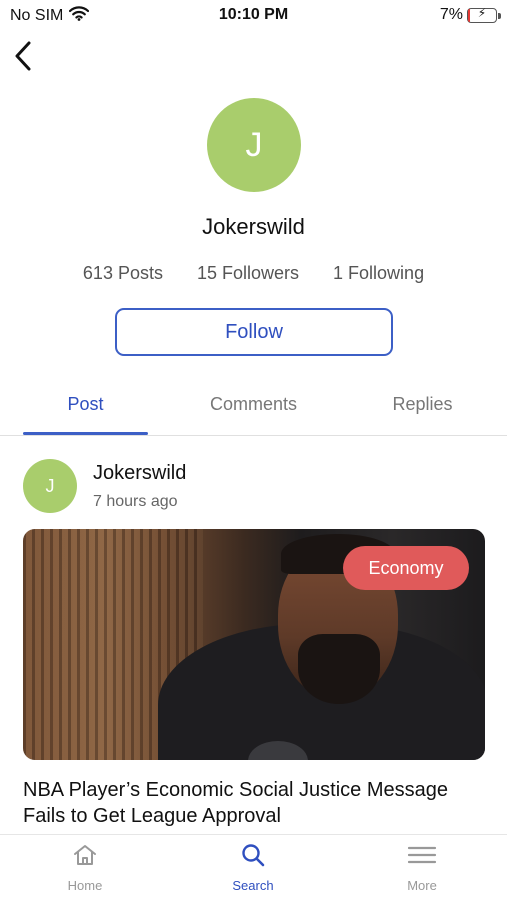 This screenshot has height=900, width=507. Describe the element at coordinates (85, 404) in the screenshot. I see `tab-post: Post` at that location.